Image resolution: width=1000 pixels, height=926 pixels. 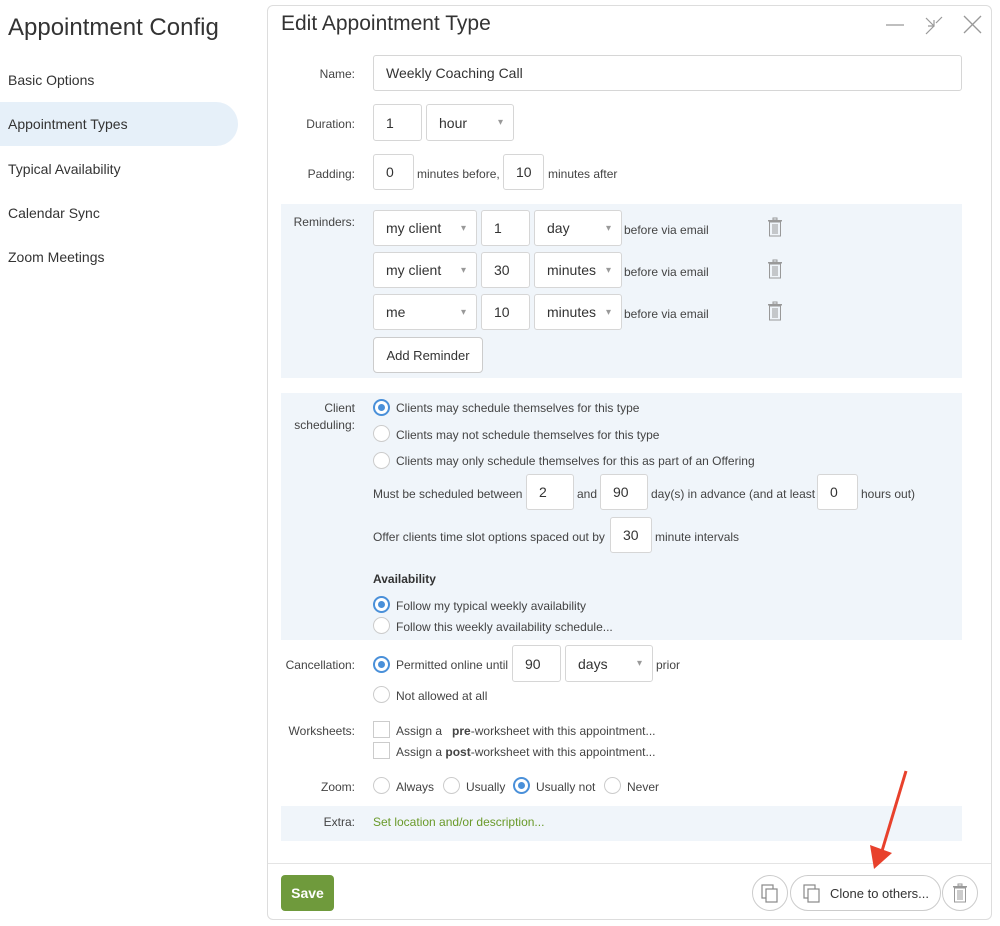 I want to click on save-button: Save, so click(x=307, y=893).